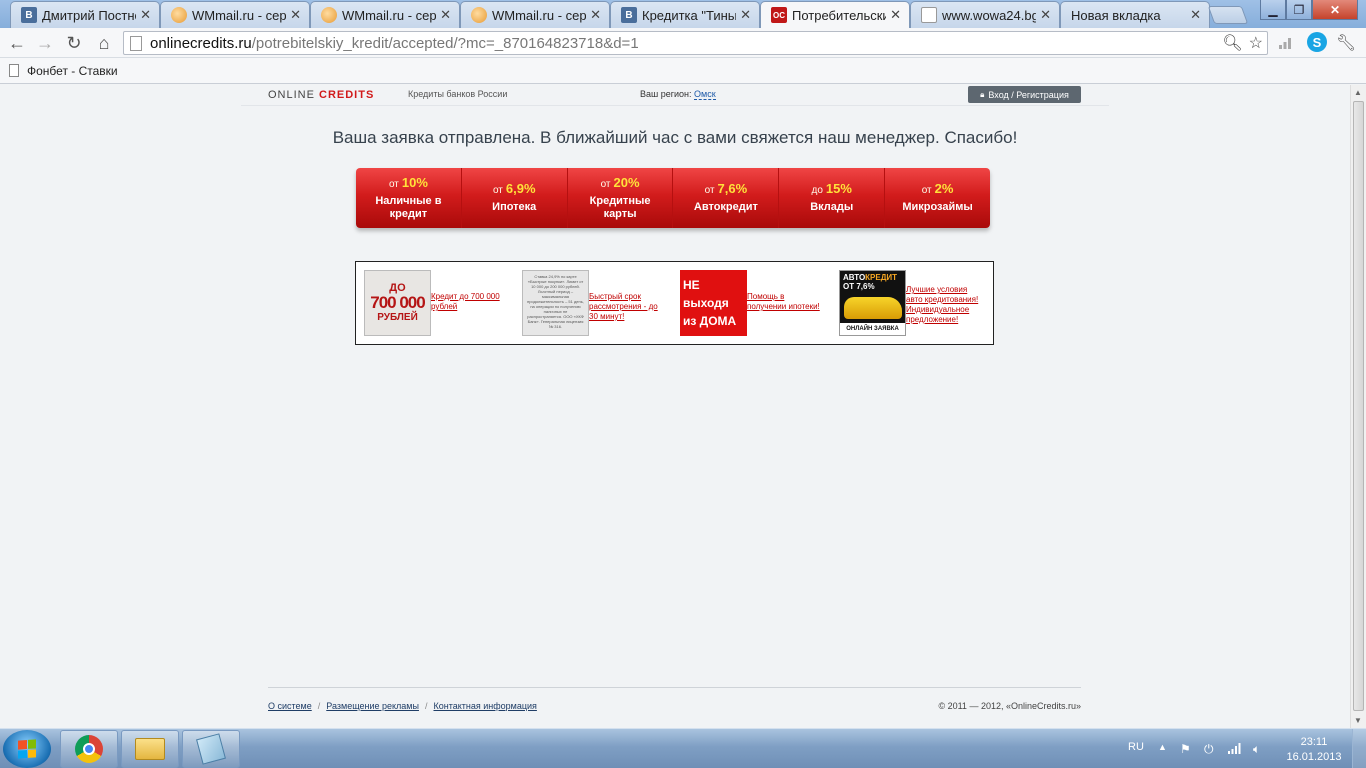 The height and width of the screenshot is (768, 1366). I want to click on footer-link-contacts: Контактная информация, so click(484, 706).